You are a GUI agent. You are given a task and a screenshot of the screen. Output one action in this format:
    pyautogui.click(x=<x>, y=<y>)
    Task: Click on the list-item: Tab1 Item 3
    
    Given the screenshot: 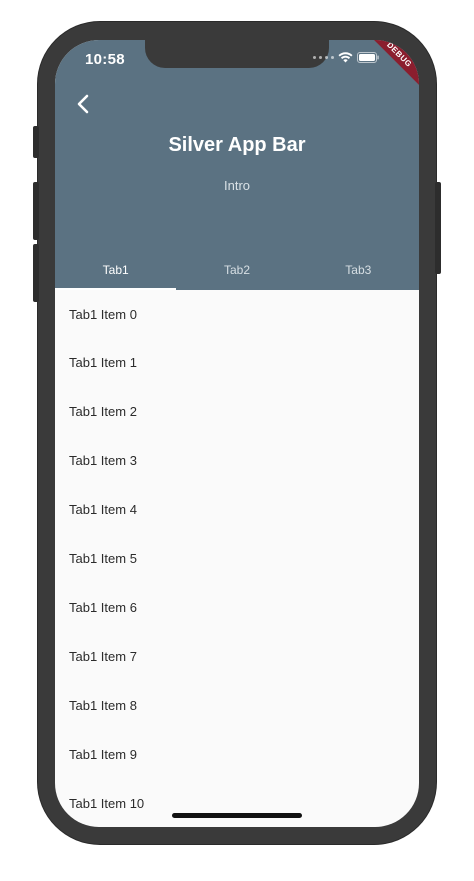 What is the action you would take?
    pyautogui.click(x=237, y=460)
    